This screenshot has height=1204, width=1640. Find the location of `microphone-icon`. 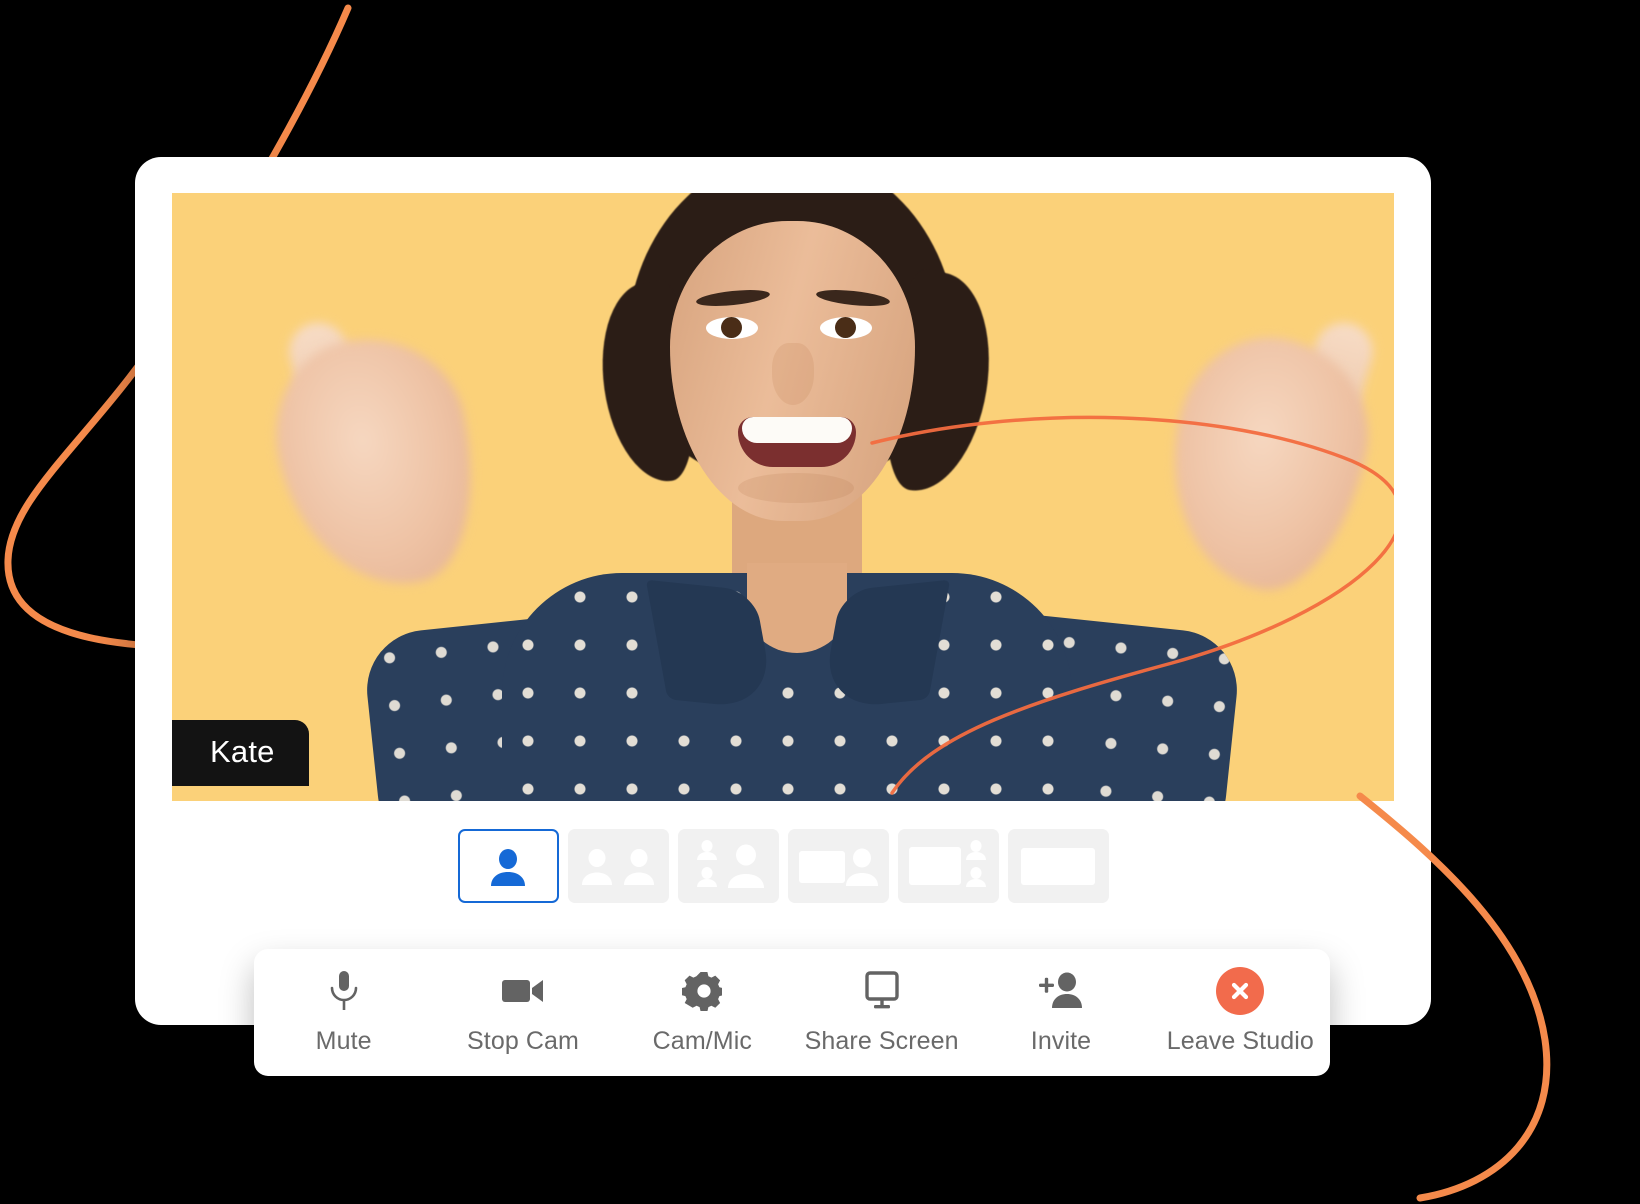

microphone-icon is located at coordinates (344, 991).